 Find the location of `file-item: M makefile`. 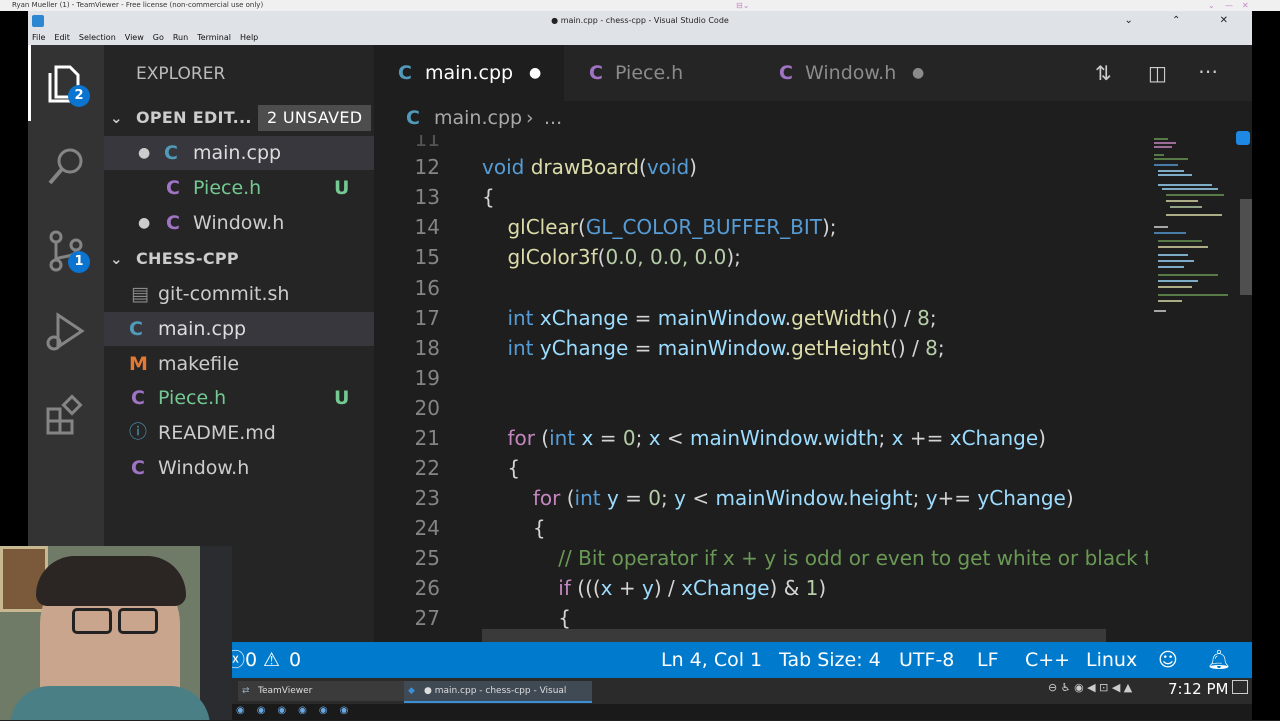

file-item: M makefile is located at coordinates (239, 364).